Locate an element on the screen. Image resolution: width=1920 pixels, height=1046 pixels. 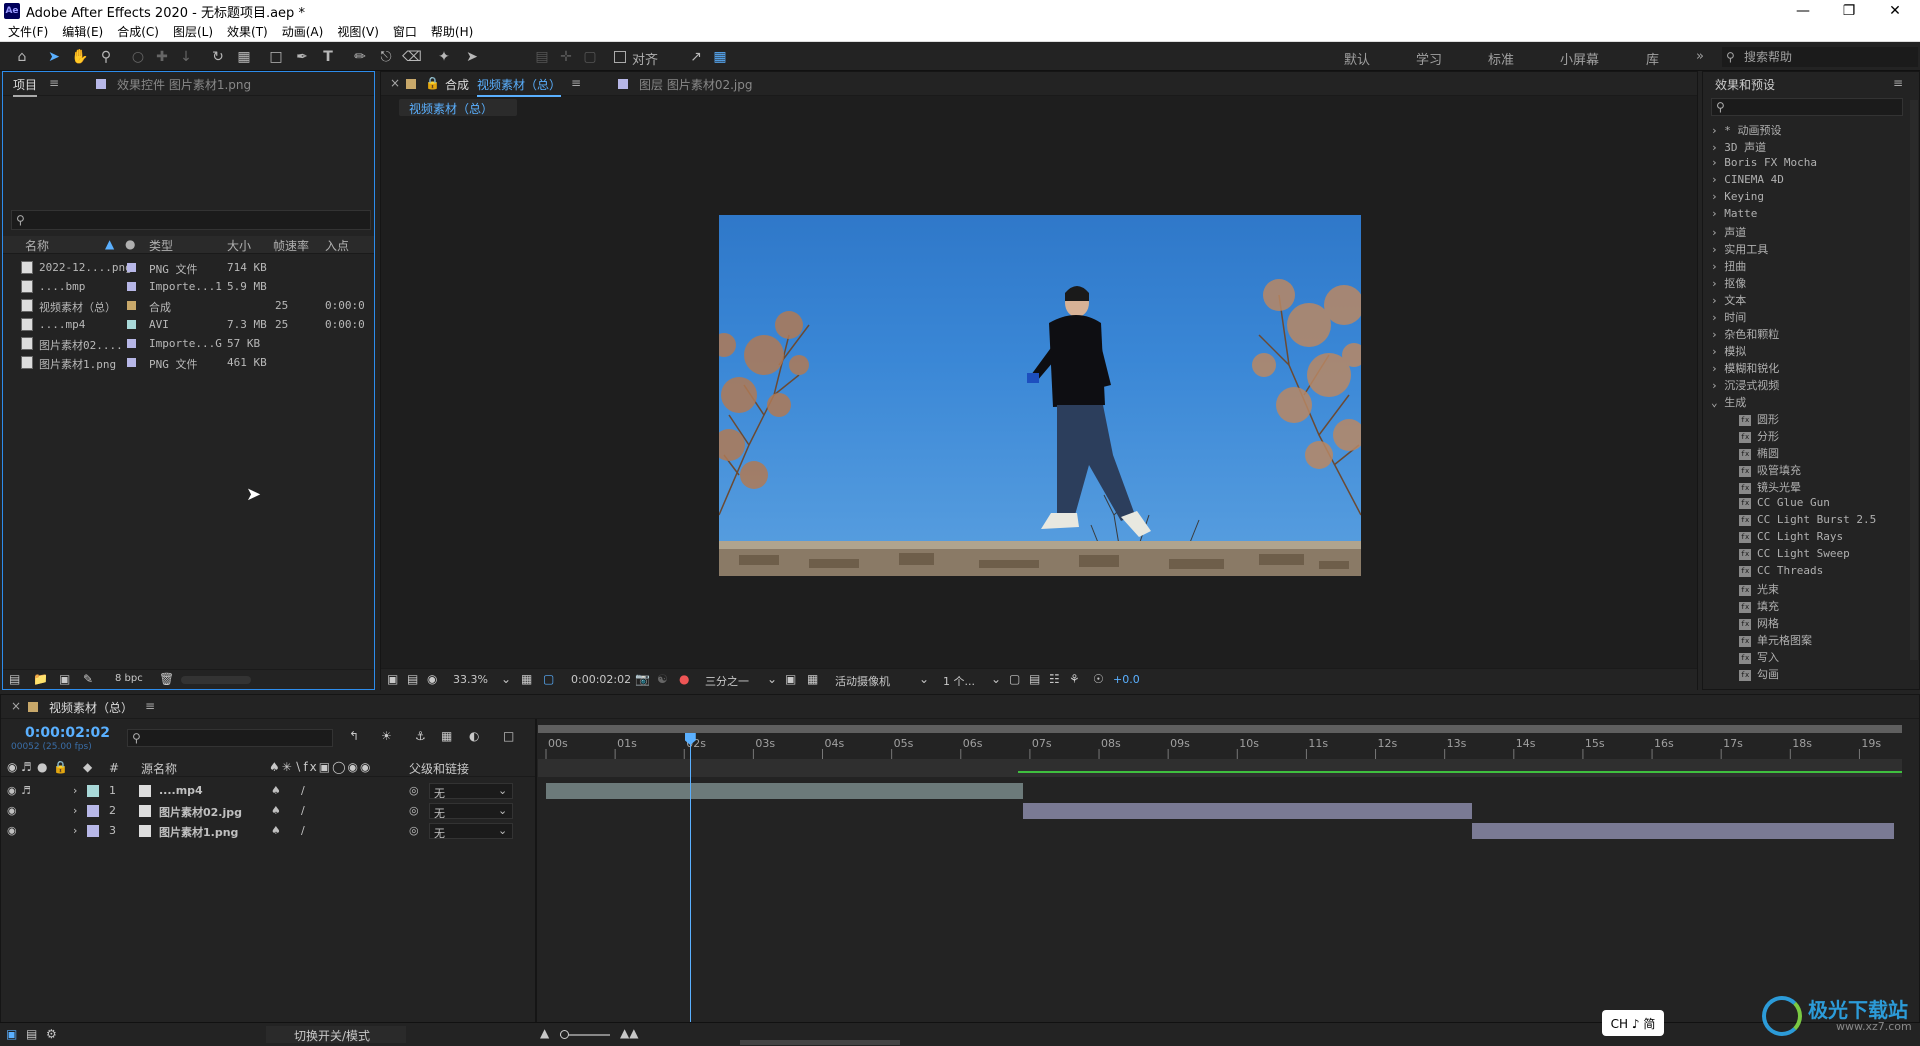
tab-composition: 视频素材（总） is located at coordinates (519, 86).